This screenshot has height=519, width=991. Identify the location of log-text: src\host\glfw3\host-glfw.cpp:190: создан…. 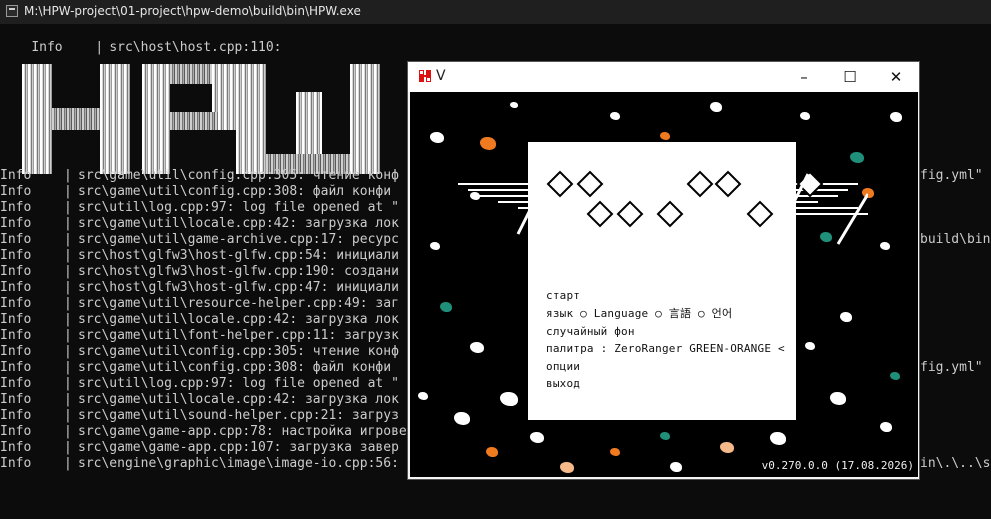
(238, 271).